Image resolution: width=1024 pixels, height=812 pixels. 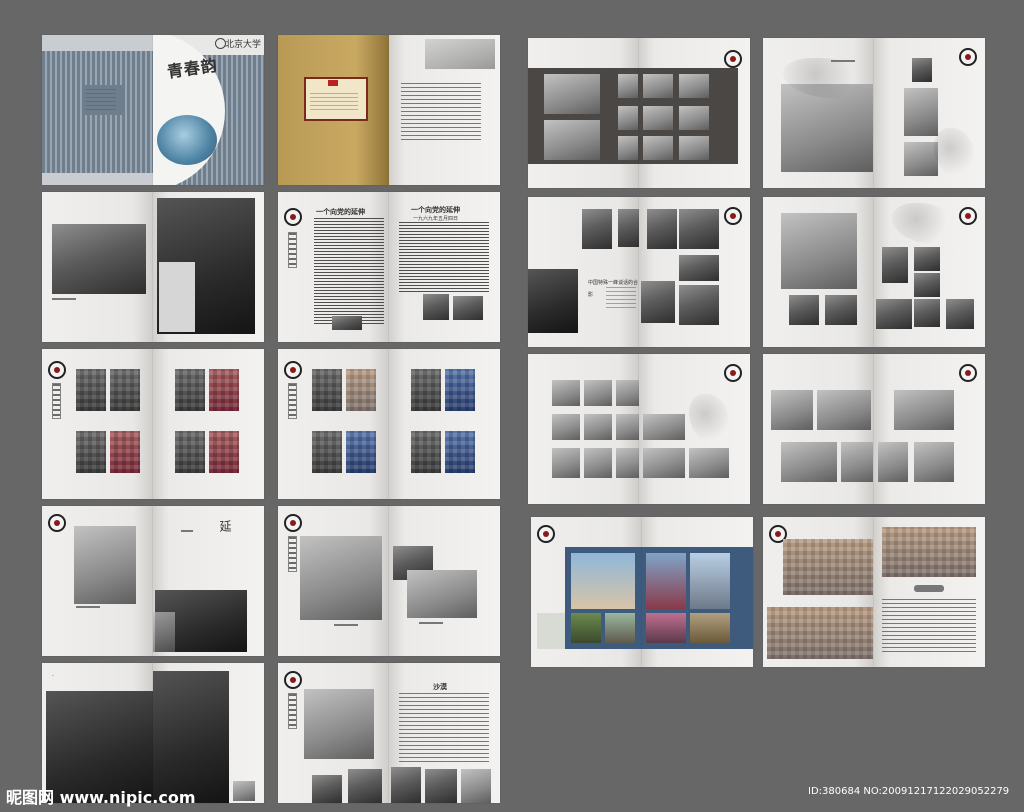 I want to click on spread-color-photos, so click(x=642, y=592).